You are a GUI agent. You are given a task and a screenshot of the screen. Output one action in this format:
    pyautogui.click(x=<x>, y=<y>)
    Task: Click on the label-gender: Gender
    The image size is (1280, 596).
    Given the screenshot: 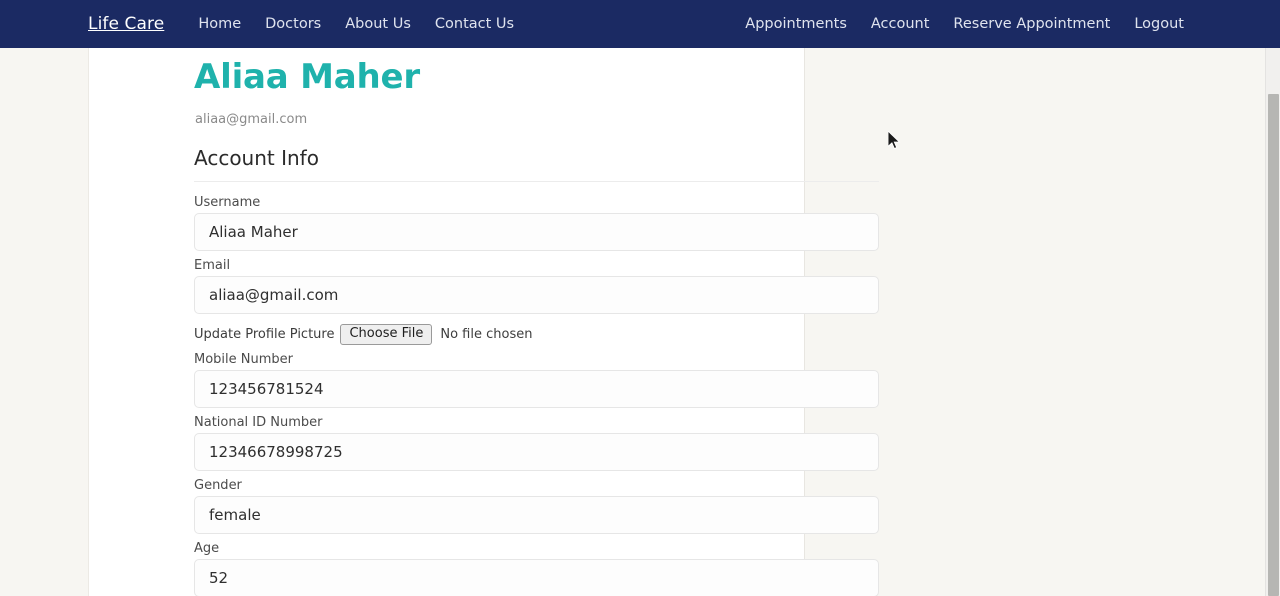 What is the action you would take?
    pyautogui.click(x=218, y=485)
    